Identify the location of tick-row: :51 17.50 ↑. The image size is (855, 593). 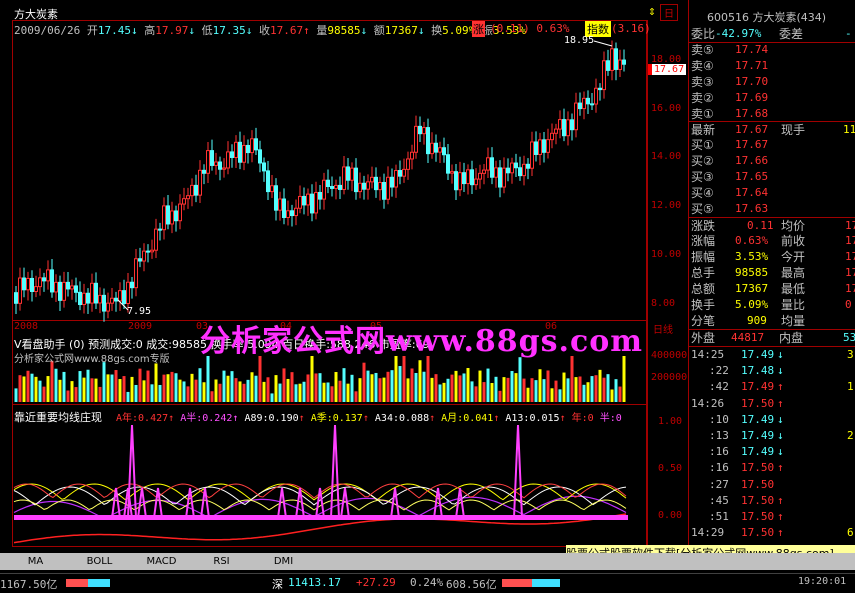
(746, 516).